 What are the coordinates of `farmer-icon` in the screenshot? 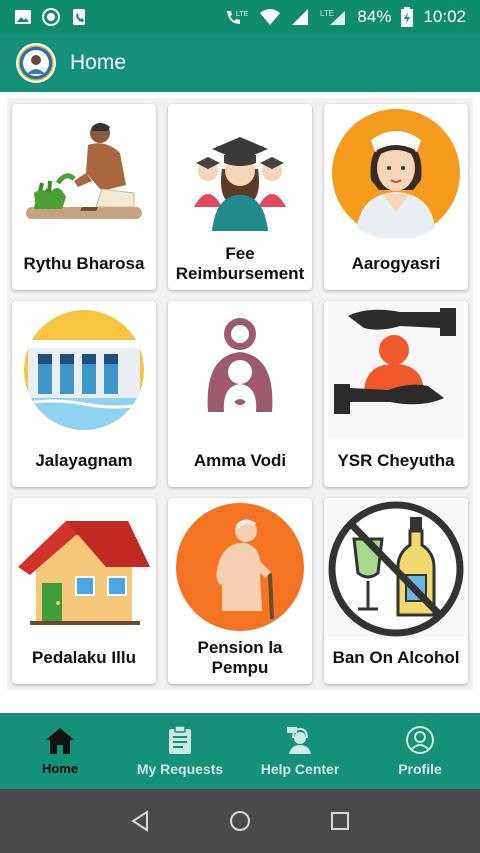 It's located at (84, 171).